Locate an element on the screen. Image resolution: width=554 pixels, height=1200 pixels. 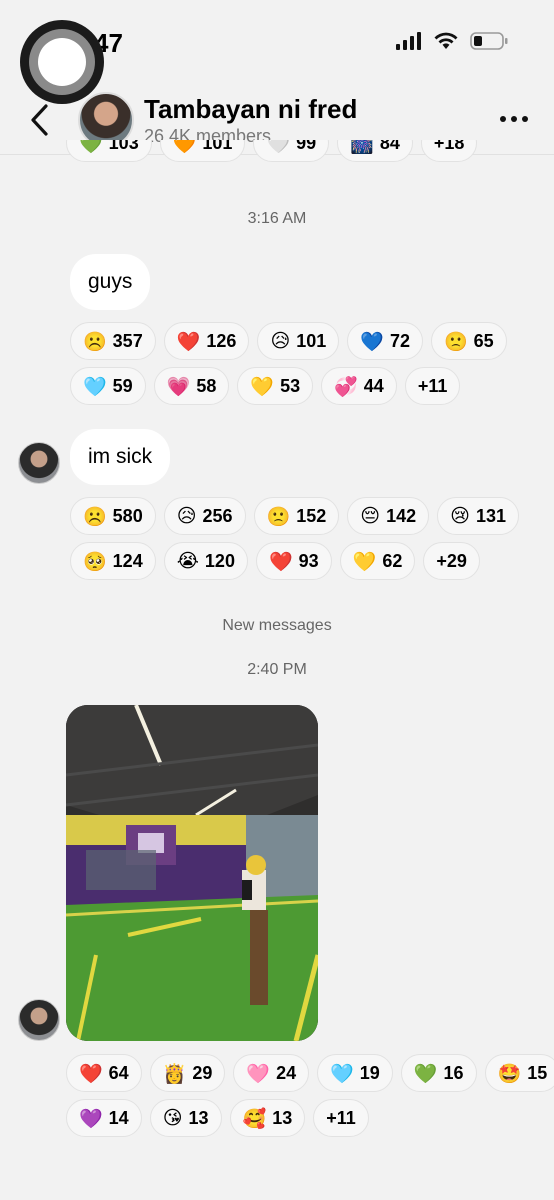
reaction-chip-crying-face: 😢 131 is located at coordinates (478, 516).